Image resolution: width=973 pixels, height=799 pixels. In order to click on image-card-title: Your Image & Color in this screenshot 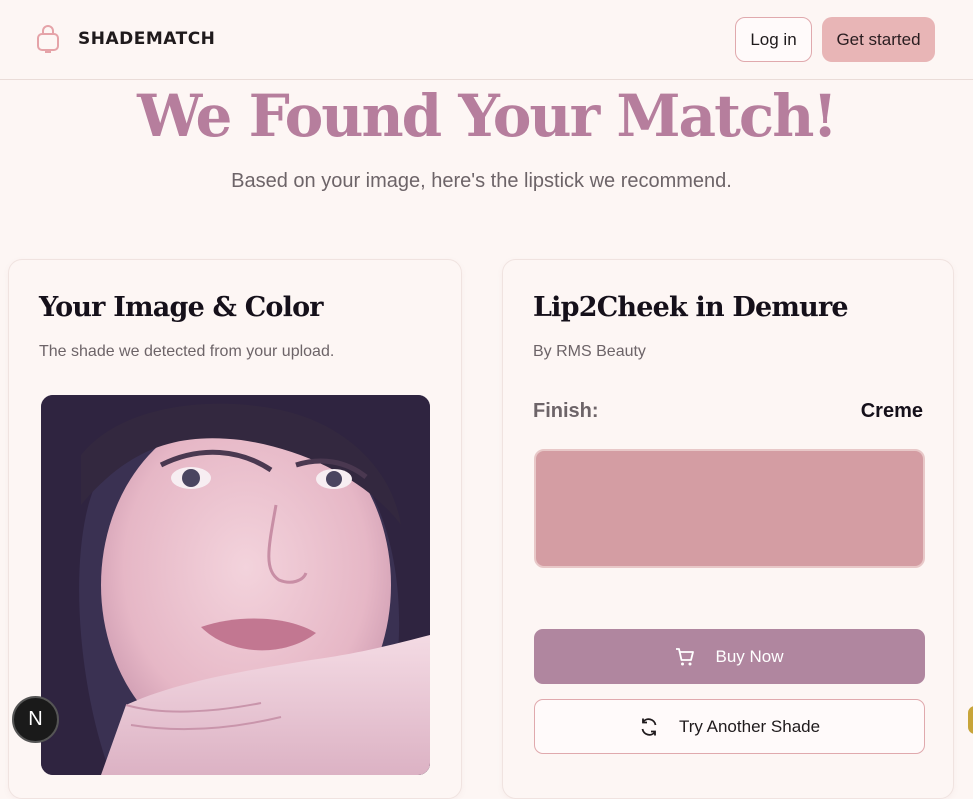, I will do `click(181, 307)`.